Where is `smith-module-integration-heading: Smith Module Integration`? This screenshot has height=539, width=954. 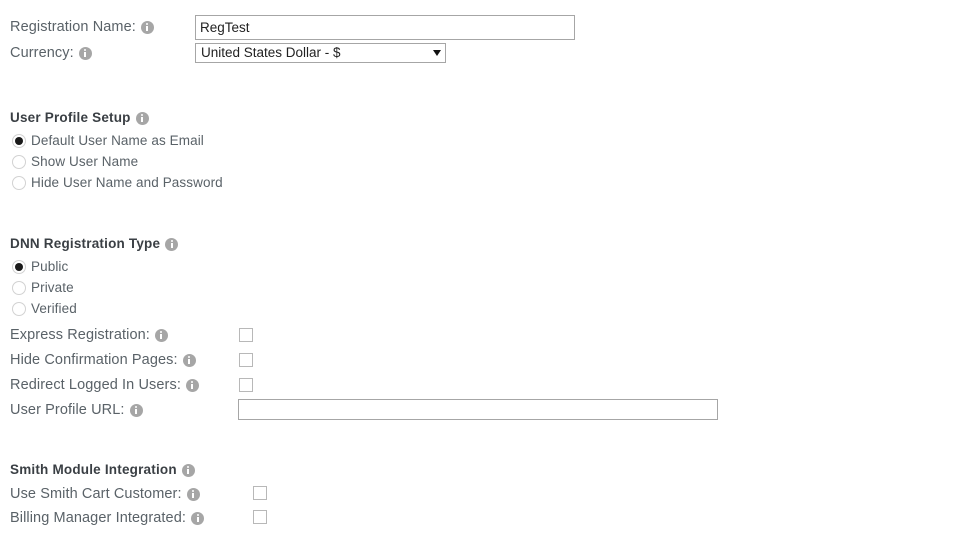 smith-module-integration-heading: Smith Module Integration is located at coordinates (102, 470).